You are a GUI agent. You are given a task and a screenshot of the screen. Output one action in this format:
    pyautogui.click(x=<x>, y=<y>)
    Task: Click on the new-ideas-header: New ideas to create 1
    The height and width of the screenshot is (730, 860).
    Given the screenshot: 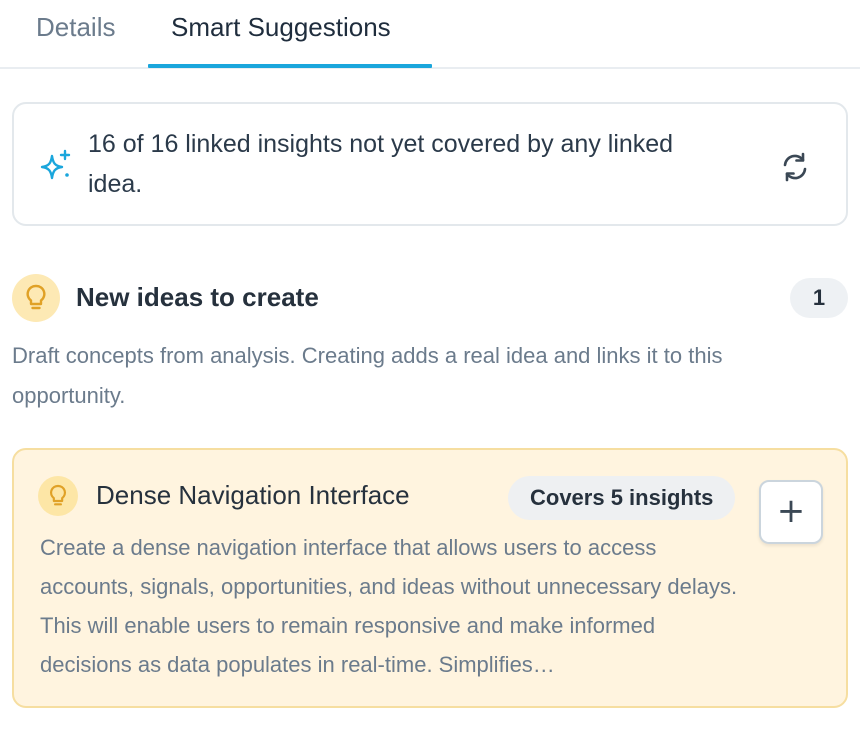 What is the action you would take?
    pyautogui.click(x=430, y=298)
    